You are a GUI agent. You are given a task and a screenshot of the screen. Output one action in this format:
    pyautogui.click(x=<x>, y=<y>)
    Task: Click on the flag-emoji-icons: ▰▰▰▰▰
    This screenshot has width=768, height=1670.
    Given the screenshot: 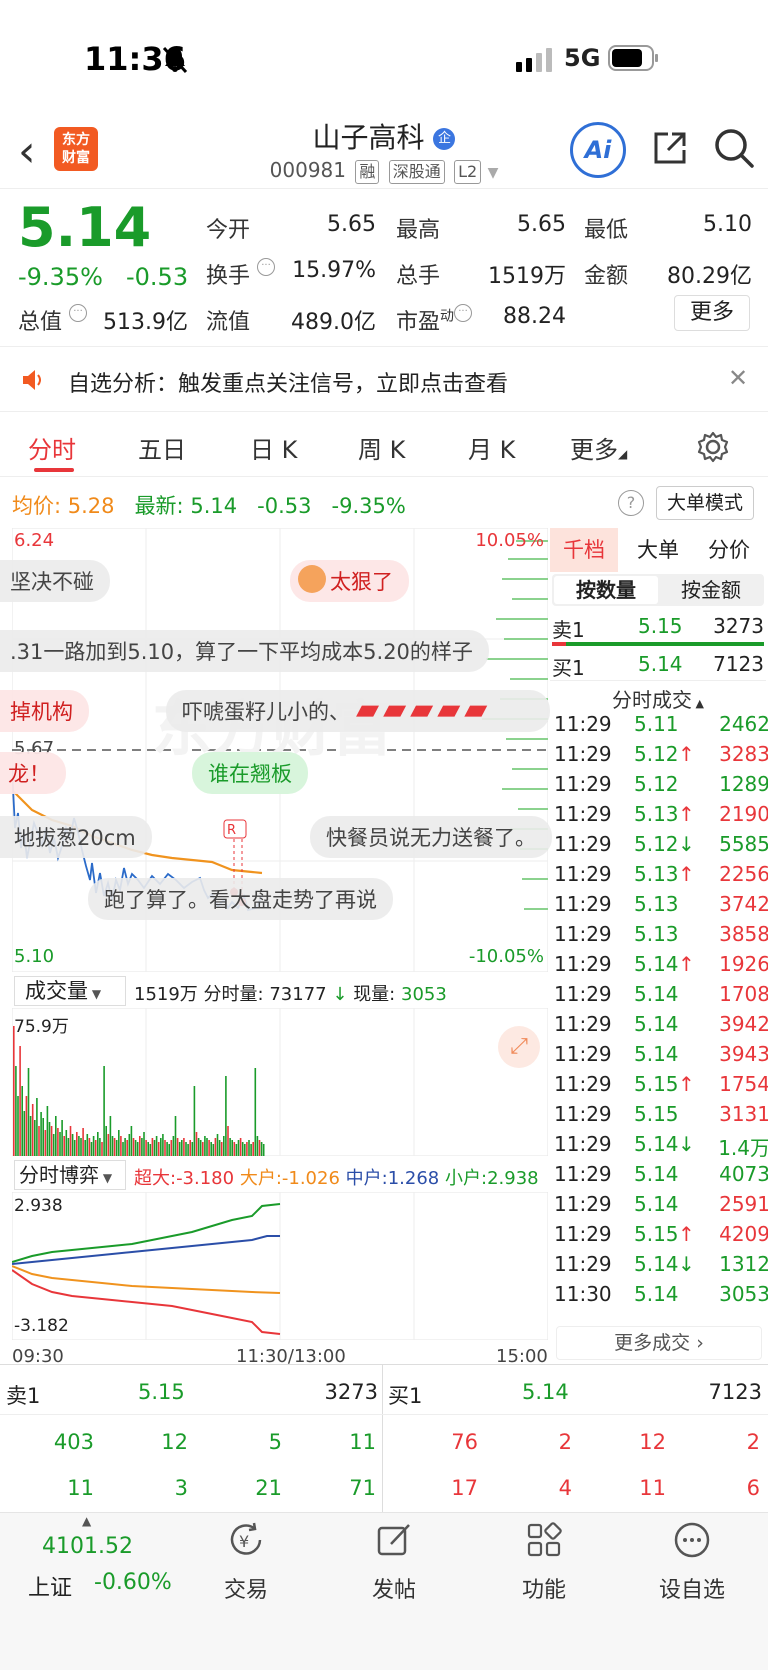 What is the action you would take?
    pyautogui.click(x=424, y=709)
    